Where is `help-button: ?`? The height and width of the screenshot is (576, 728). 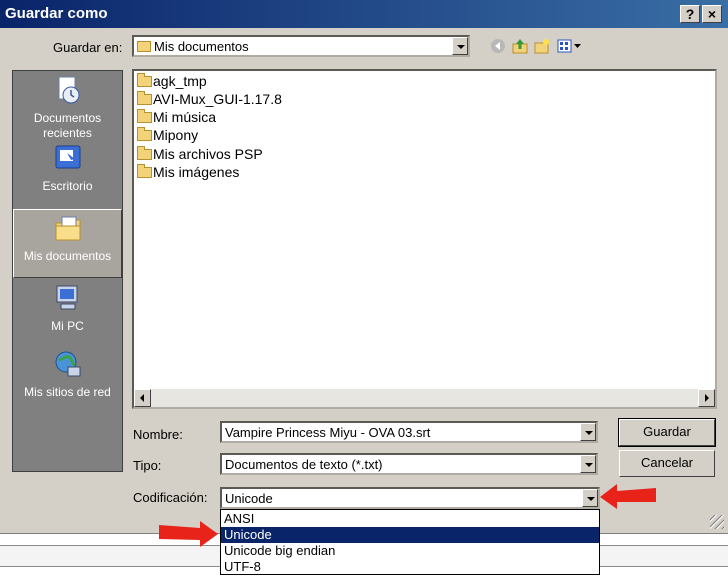 help-button: ? is located at coordinates (690, 14).